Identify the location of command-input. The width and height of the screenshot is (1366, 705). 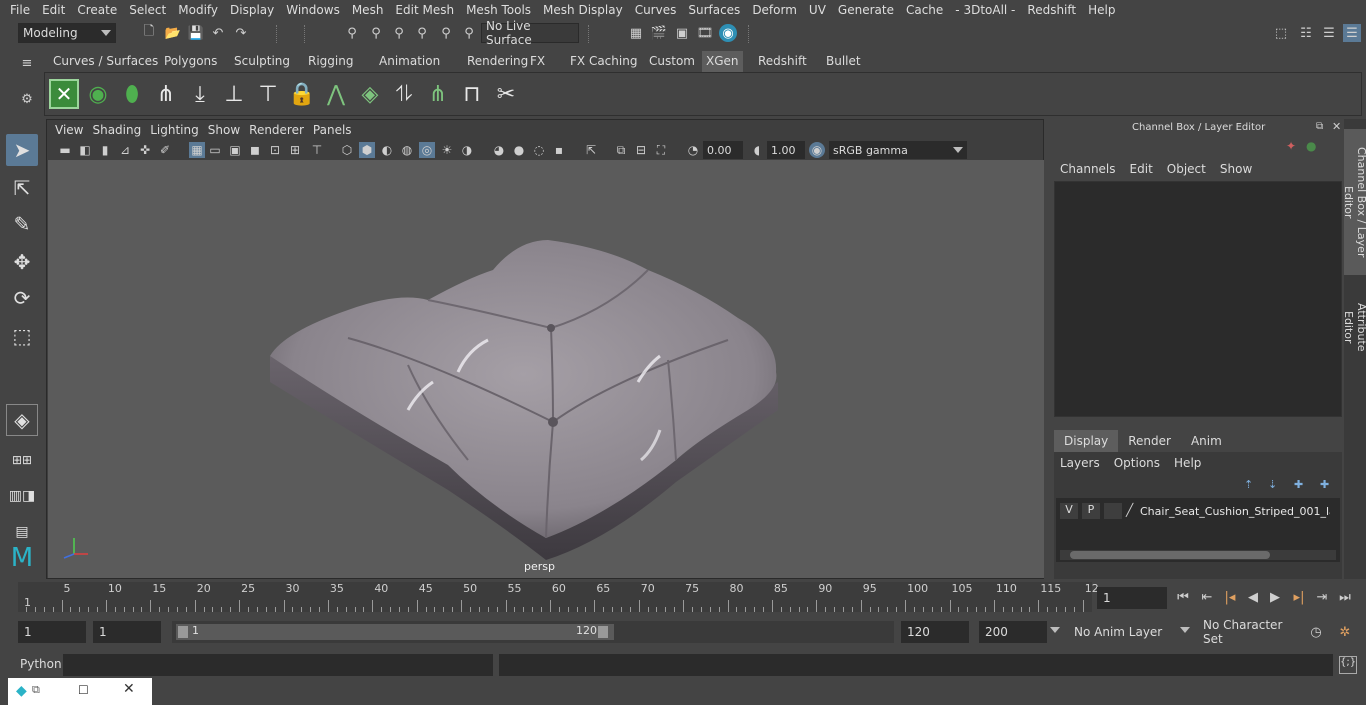
(278, 665).